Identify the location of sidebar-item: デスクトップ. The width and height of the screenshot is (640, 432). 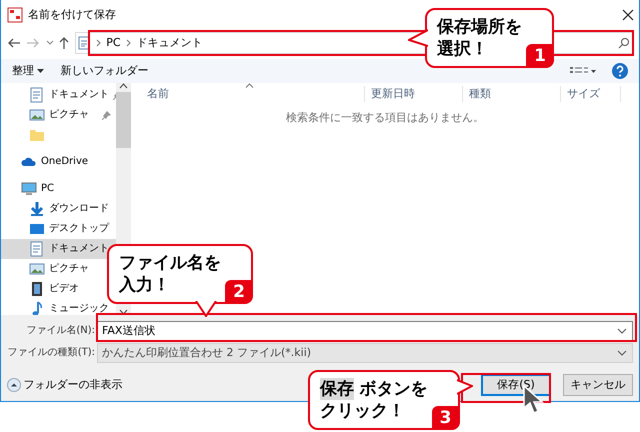
(58, 228).